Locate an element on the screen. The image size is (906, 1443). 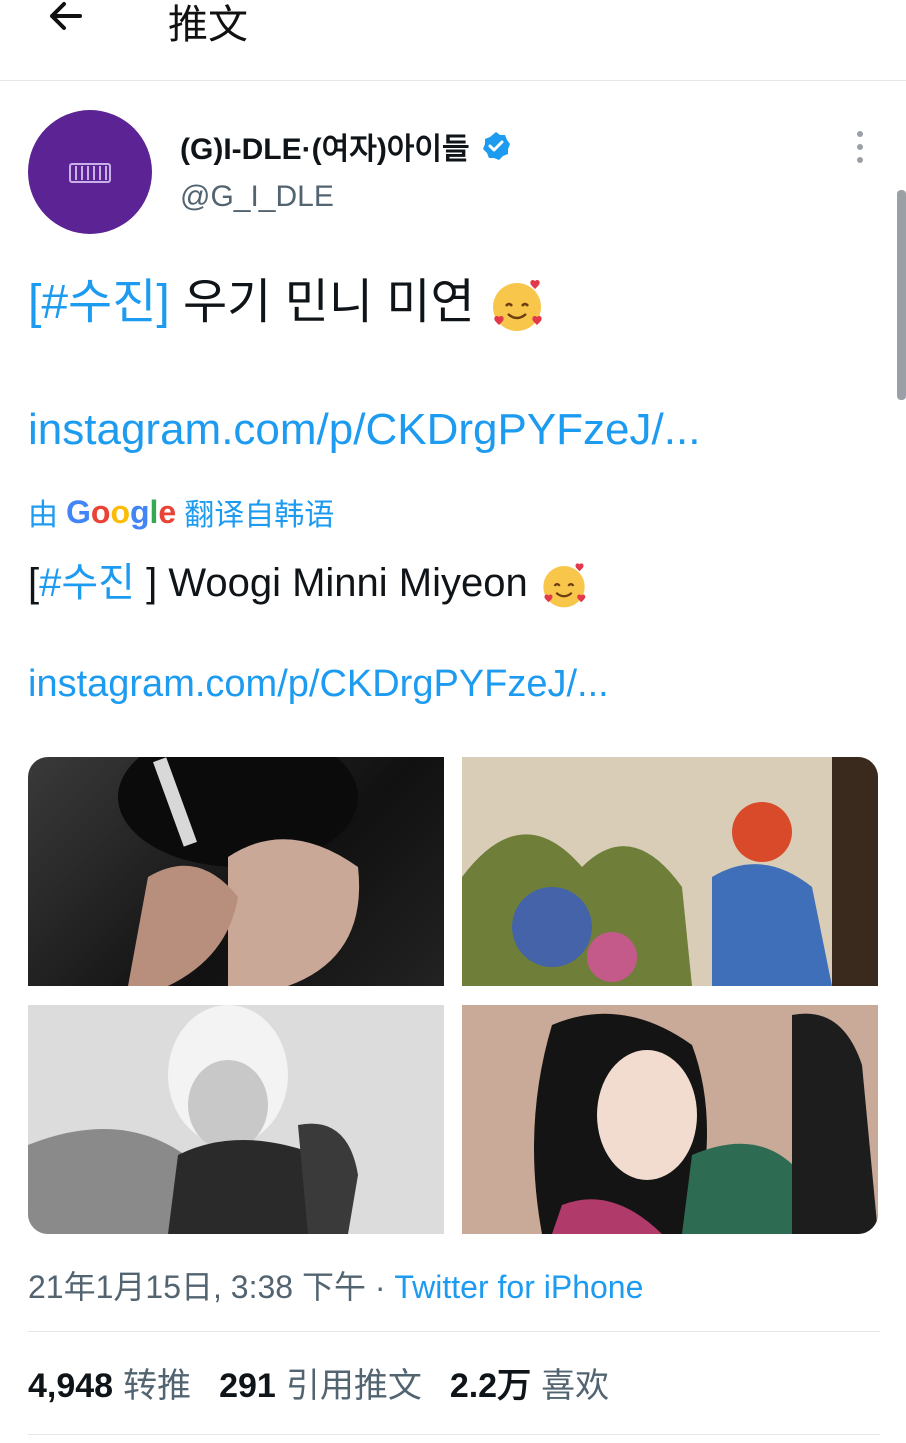
hashtag-link: [#수진] is located at coordinates (99, 302).